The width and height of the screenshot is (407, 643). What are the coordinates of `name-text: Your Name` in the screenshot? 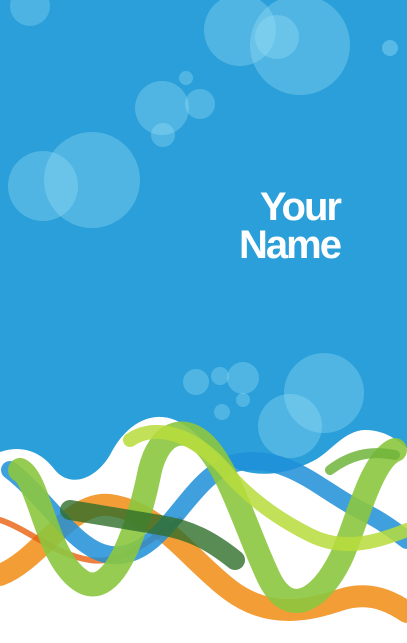 It's located at (271, 226).